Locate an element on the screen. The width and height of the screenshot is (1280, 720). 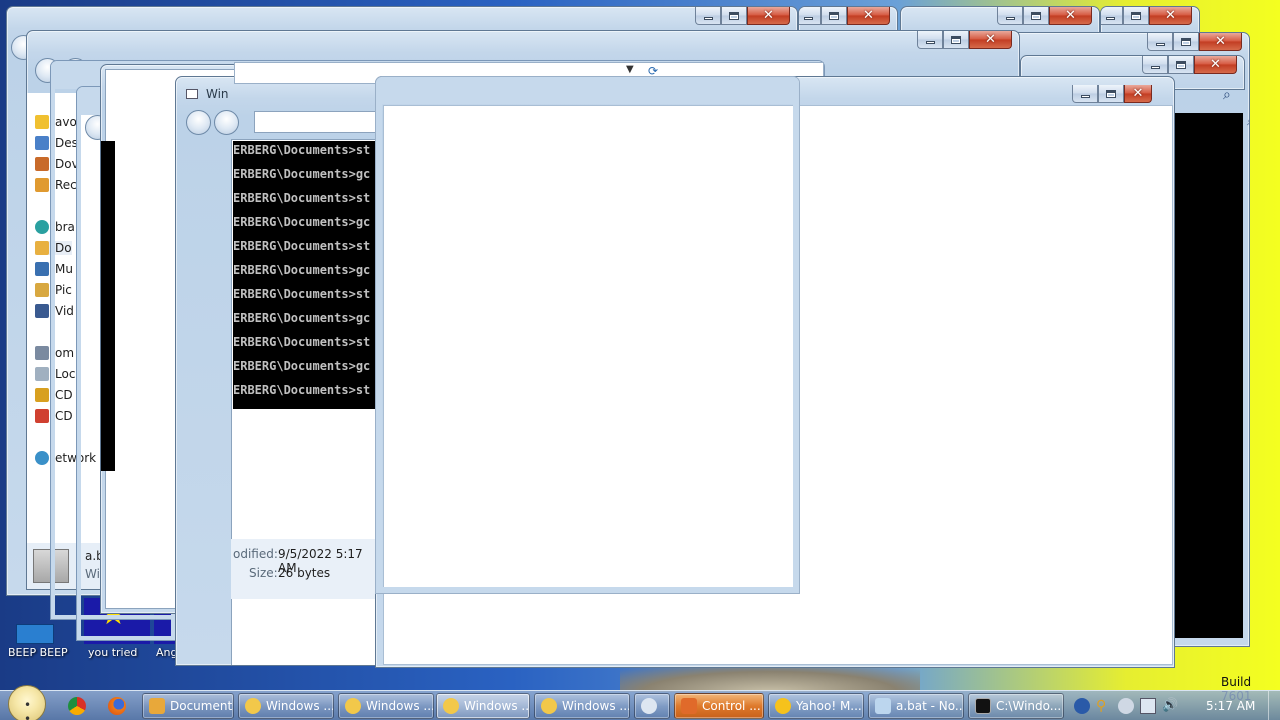
start-button: • • is located at coordinates (27, 702).